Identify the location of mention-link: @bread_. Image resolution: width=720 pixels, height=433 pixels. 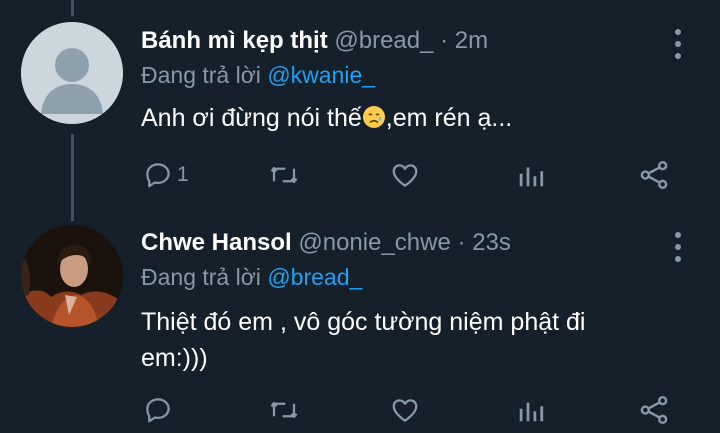
(314, 277).